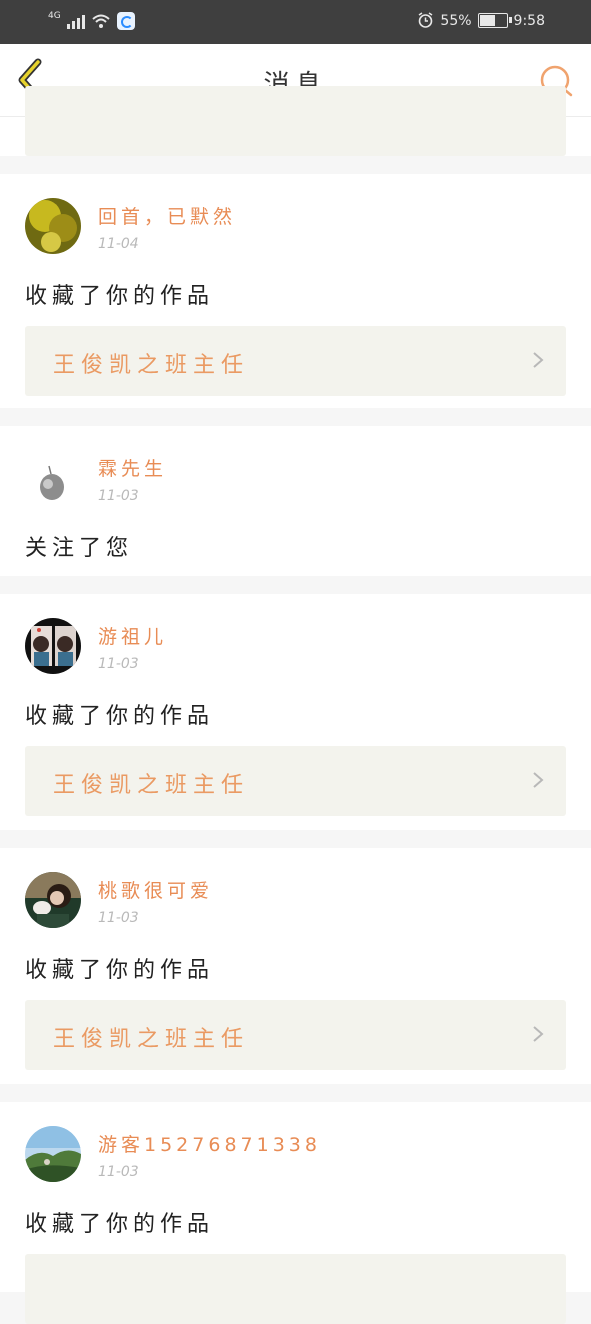 This screenshot has width=591, height=1324. What do you see at coordinates (426, 20) in the screenshot?
I see `alarm-icon` at bounding box center [426, 20].